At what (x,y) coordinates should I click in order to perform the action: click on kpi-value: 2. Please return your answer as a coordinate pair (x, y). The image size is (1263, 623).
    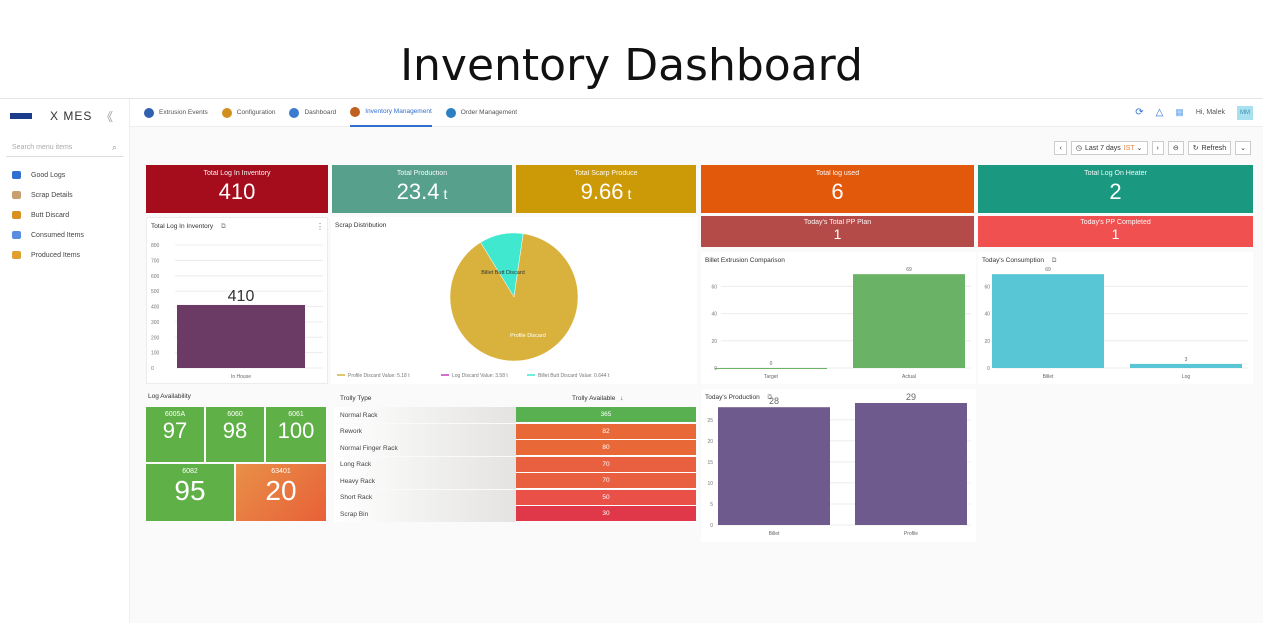
    Looking at the image, I should click on (1115, 192).